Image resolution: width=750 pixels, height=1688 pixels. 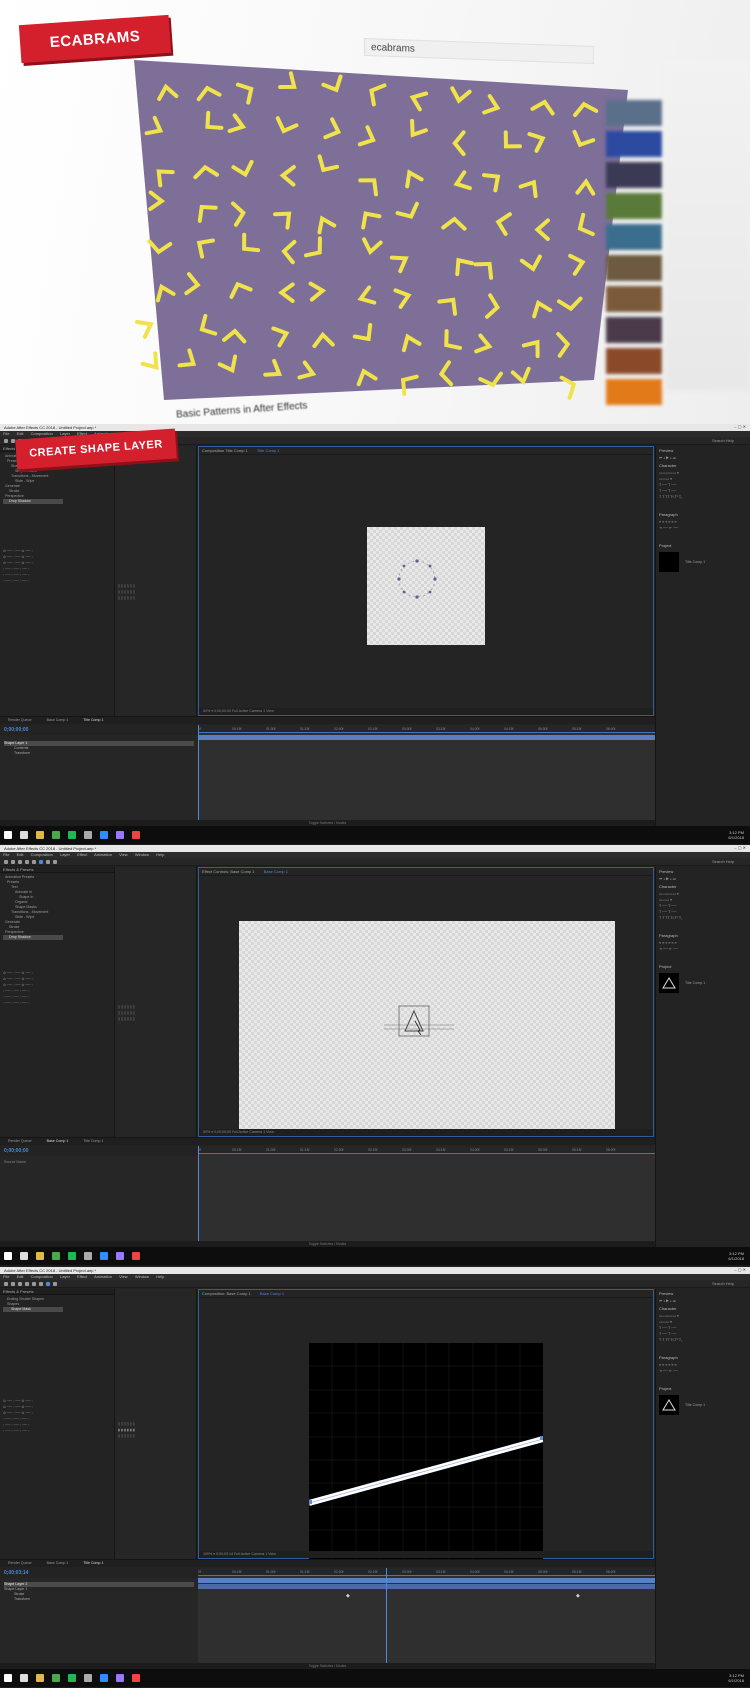 What do you see at coordinates (16, 1573) in the screenshot?
I see `current-time: 0;00;03;14` at bounding box center [16, 1573].